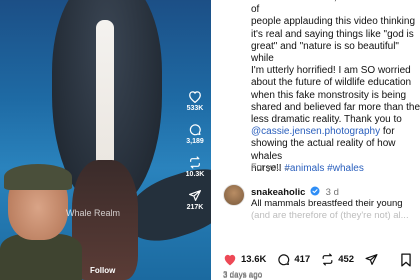  What do you see at coordinates (234, 195) in the screenshot?
I see `avatar` at bounding box center [234, 195].